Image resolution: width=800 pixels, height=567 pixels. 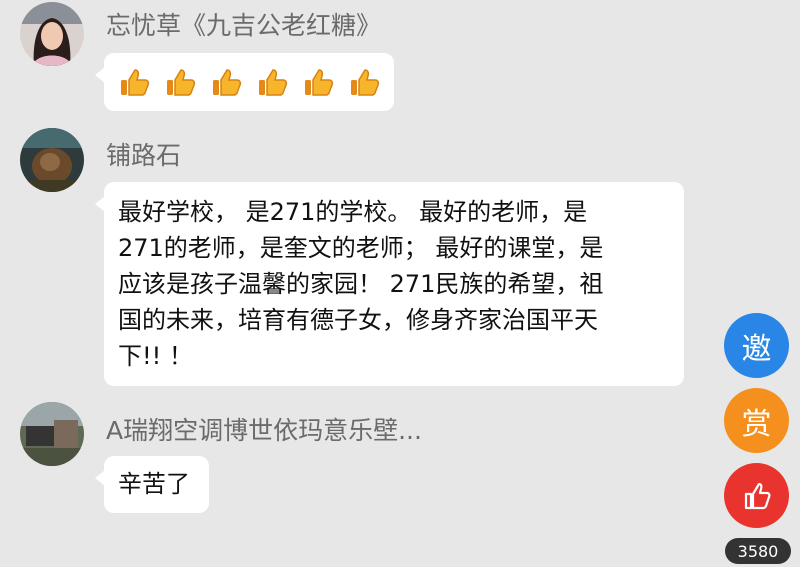 I want to click on message-line: 下!! ！, so click(x=155, y=356).